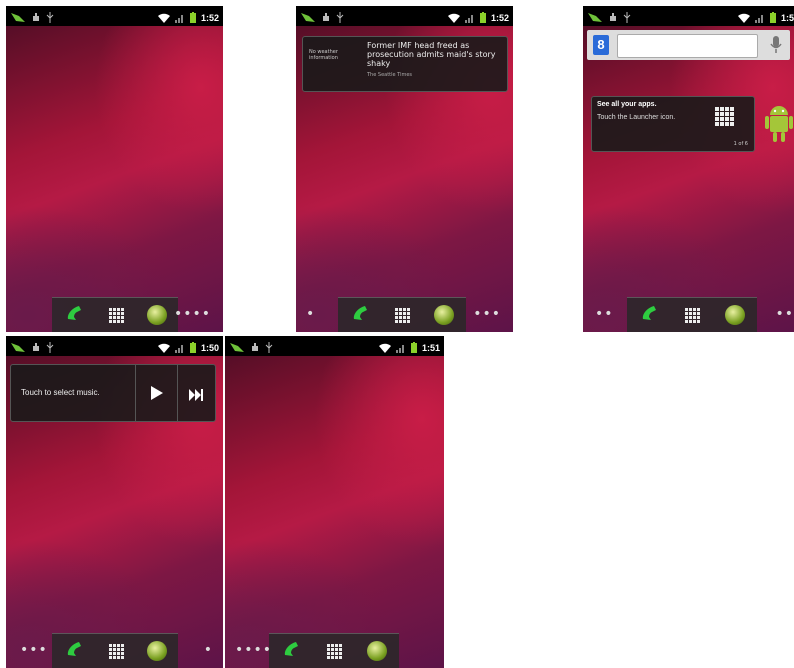  I want to click on google-logo-icon: 8, so click(601, 45).